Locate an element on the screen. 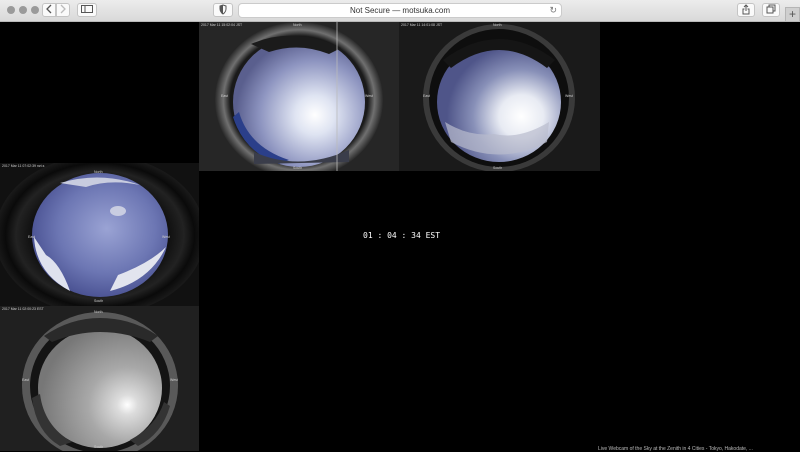  camera-2-timestamp: 2017 Mar 11 14:01:08 JST is located at coordinates (422, 25).